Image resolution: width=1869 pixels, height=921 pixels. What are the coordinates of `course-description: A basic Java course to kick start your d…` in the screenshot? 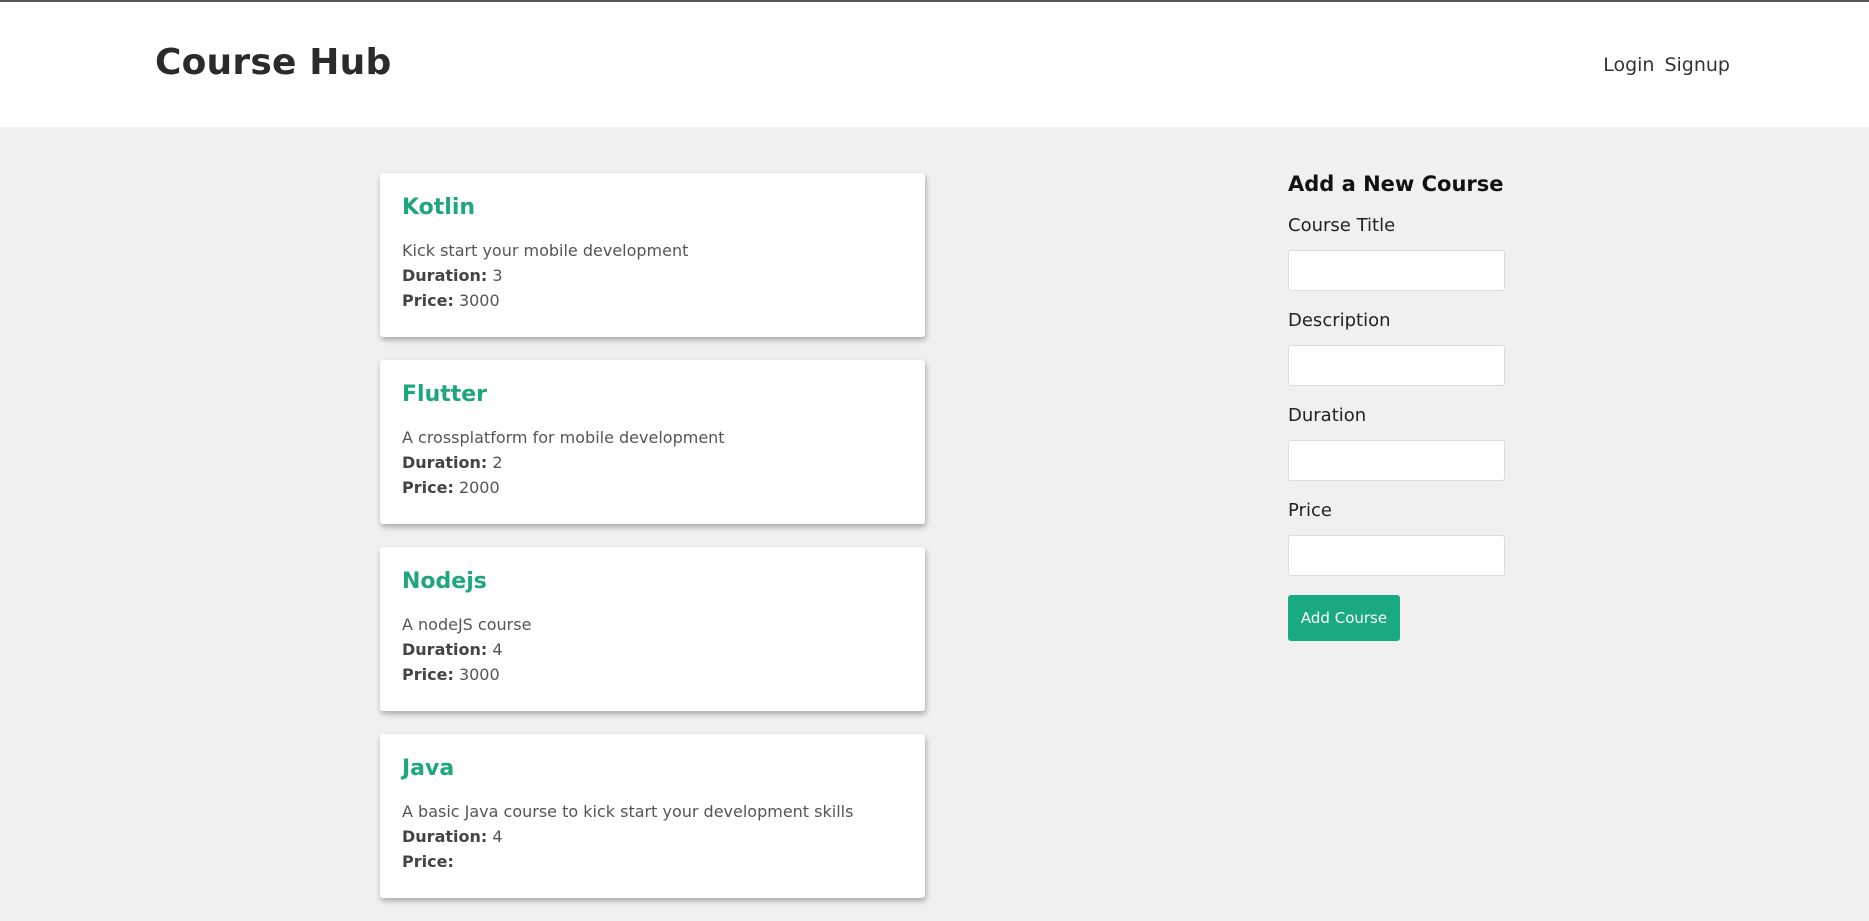 It's located at (628, 811).